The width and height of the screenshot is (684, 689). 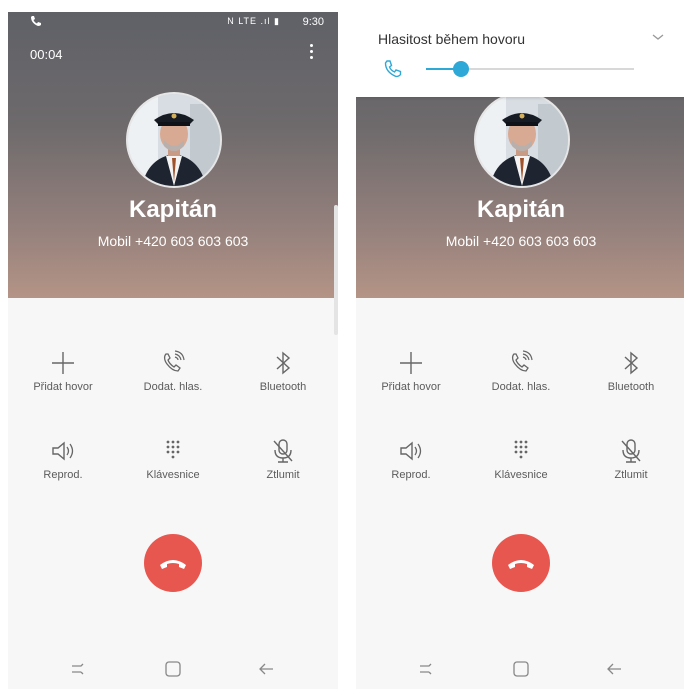 What do you see at coordinates (311, 54) in the screenshot?
I see `more-options-icon` at bounding box center [311, 54].